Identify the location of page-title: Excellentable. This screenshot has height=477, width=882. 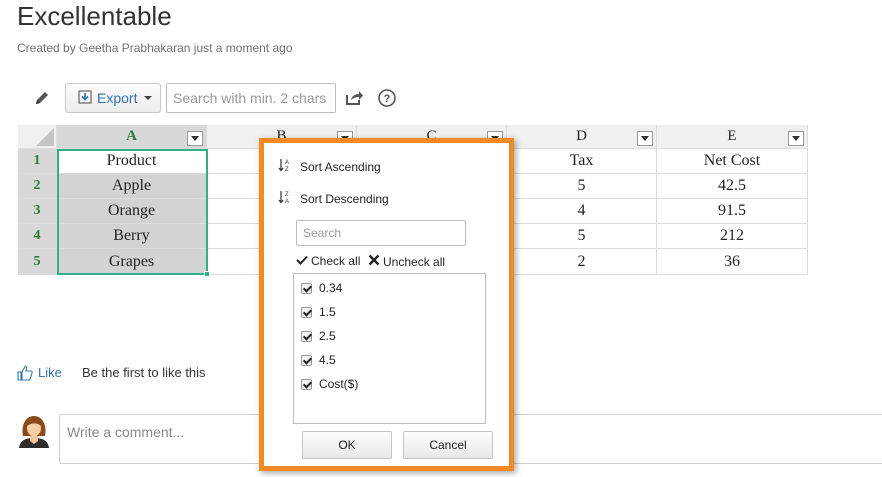
(94, 16).